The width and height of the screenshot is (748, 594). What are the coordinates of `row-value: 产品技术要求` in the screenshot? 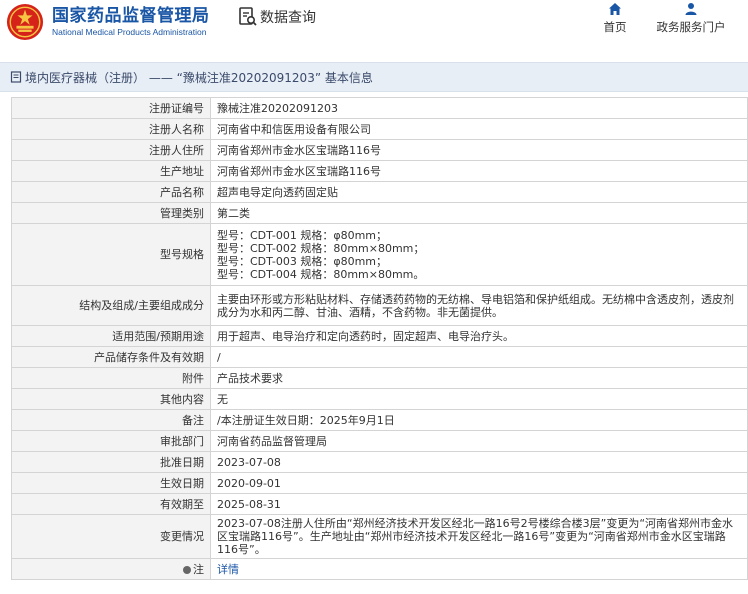 It's located at (479, 378).